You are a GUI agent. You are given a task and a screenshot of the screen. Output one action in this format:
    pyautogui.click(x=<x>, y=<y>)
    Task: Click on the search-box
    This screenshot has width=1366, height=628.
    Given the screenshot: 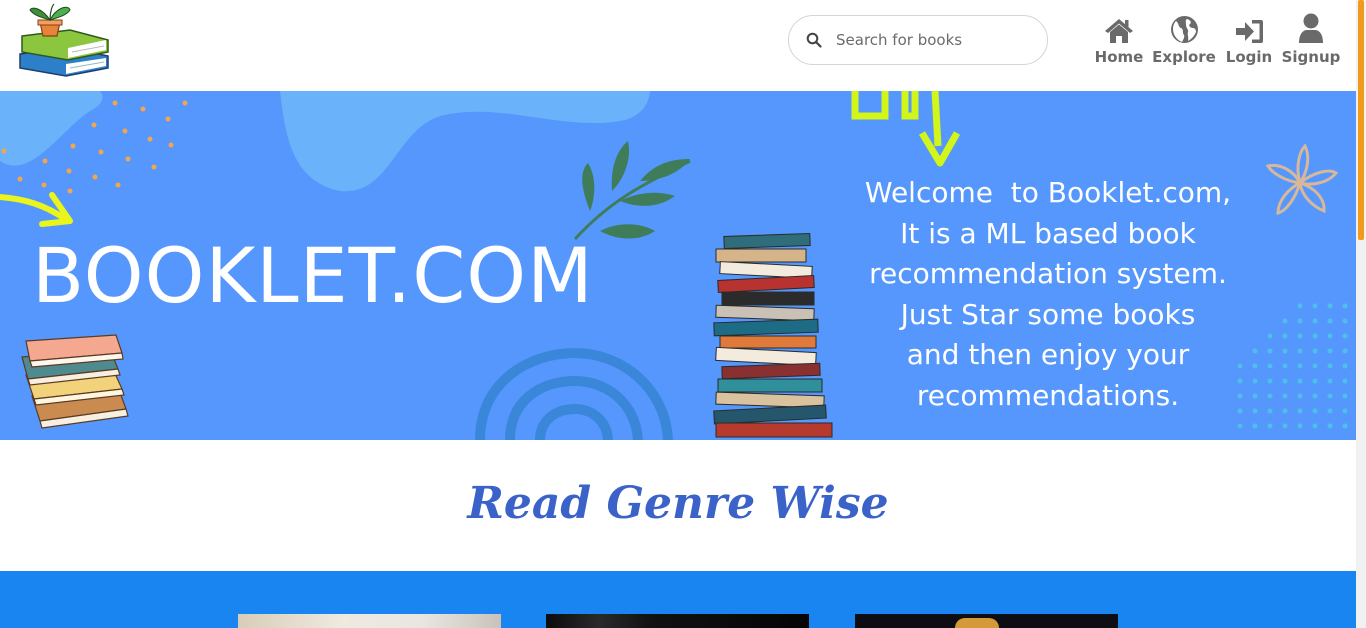 What is the action you would take?
    pyautogui.click(x=918, y=40)
    